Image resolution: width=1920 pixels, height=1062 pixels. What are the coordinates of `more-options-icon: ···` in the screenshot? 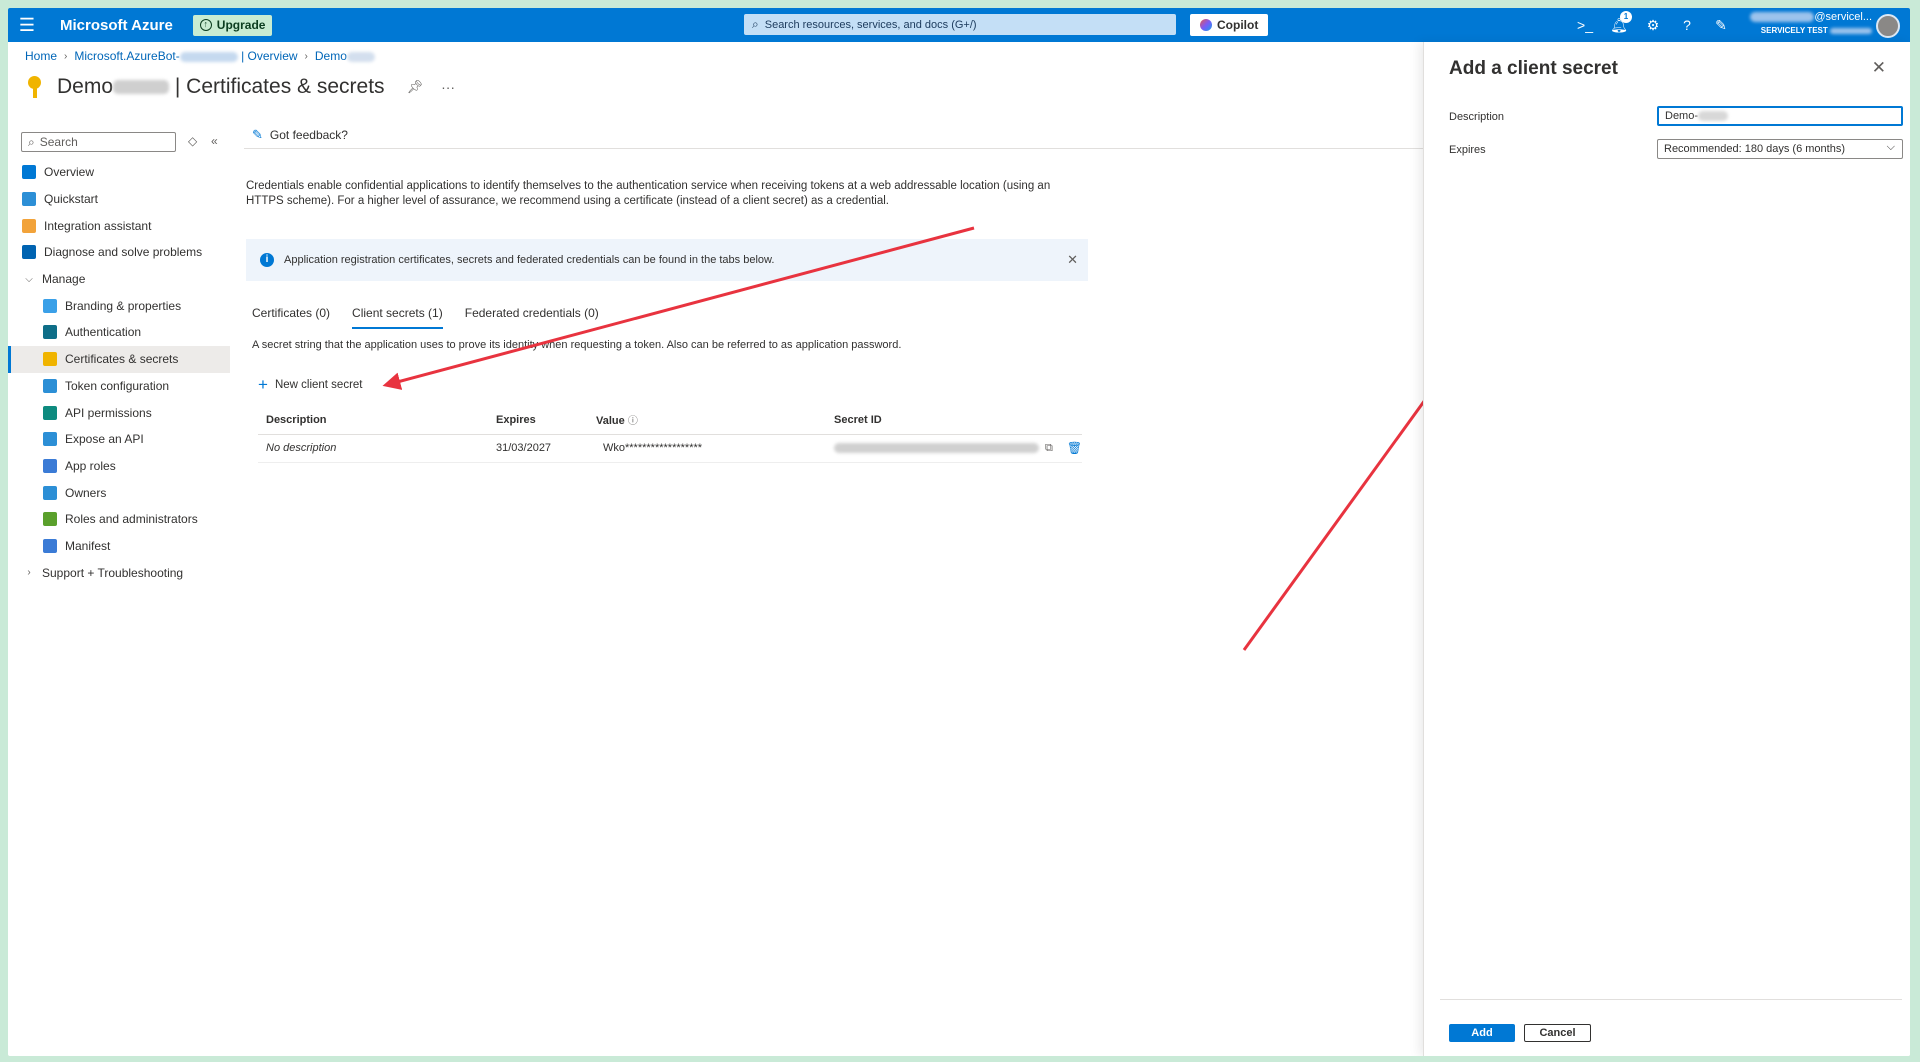 It's located at (448, 87).